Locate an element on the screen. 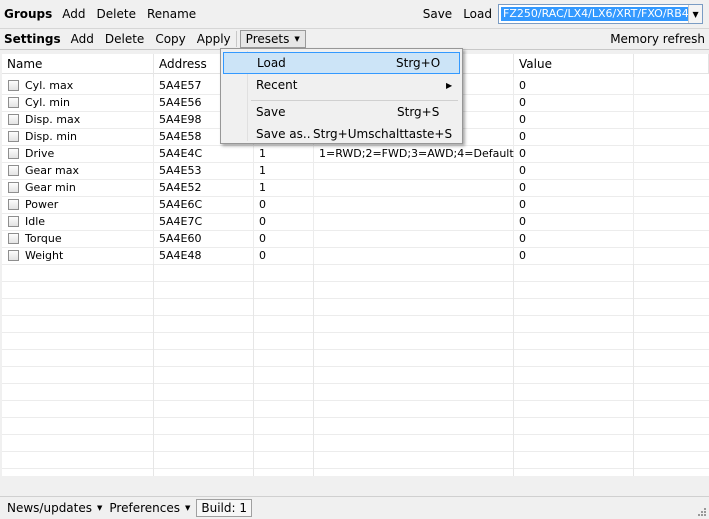 This screenshot has height=519, width=709. settings-apply-button: Apply is located at coordinates (214, 39).